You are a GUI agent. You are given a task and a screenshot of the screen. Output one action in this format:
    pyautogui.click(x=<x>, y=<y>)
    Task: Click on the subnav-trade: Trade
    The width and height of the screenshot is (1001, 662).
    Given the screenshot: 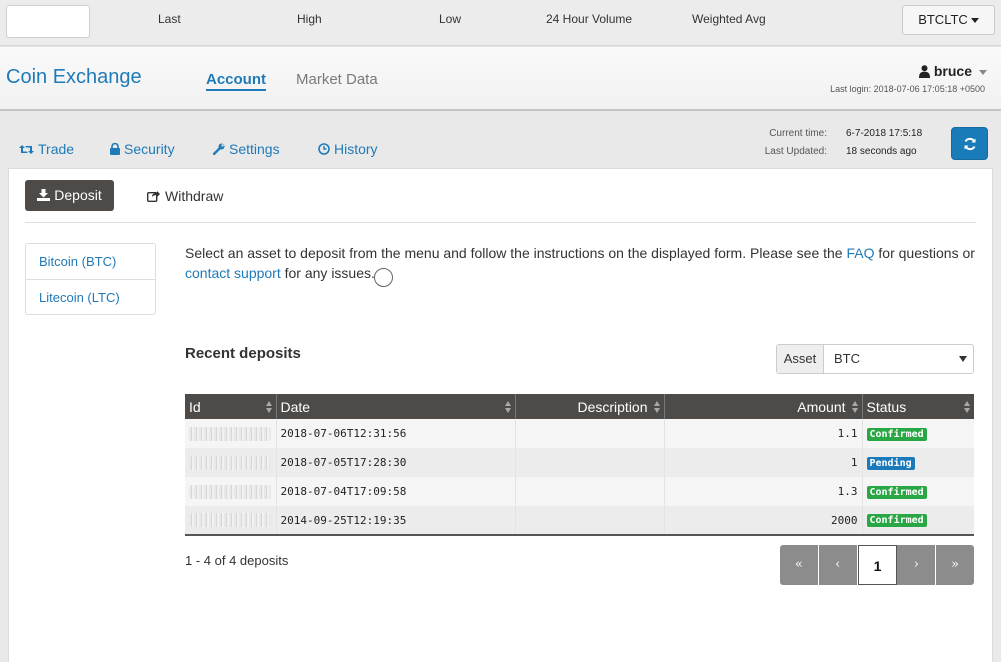 What is the action you would take?
    pyautogui.click(x=46, y=149)
    